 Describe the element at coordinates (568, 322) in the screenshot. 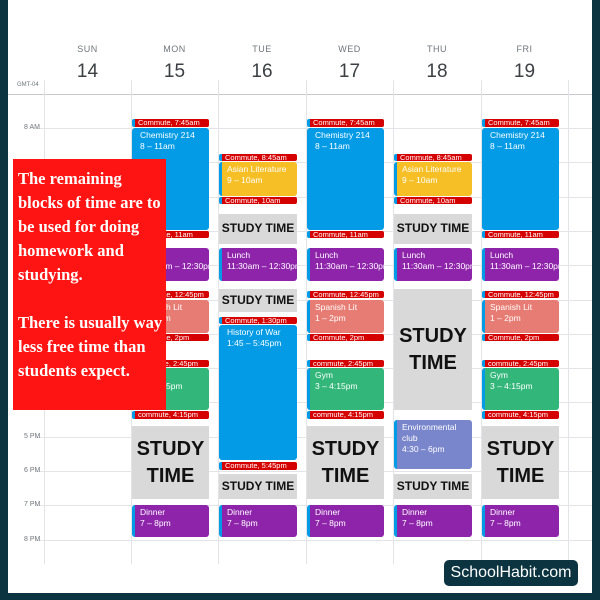

I see `day-column-divider` at that location.